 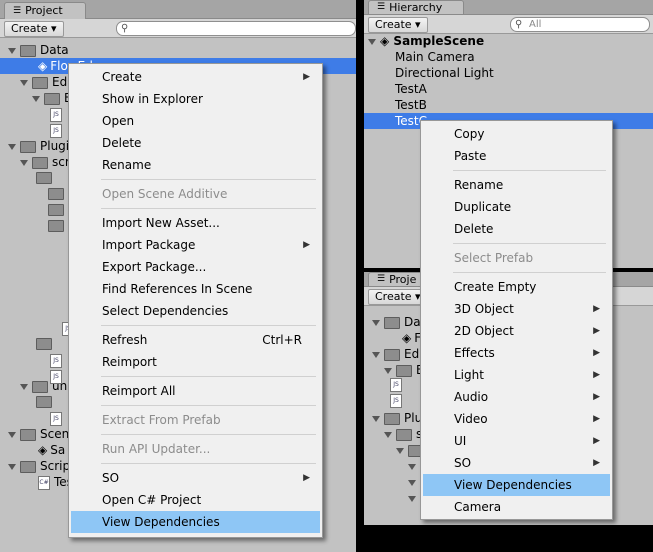 I want to click on hierarchy-item: Main Camera, so click(x=435, y=57).